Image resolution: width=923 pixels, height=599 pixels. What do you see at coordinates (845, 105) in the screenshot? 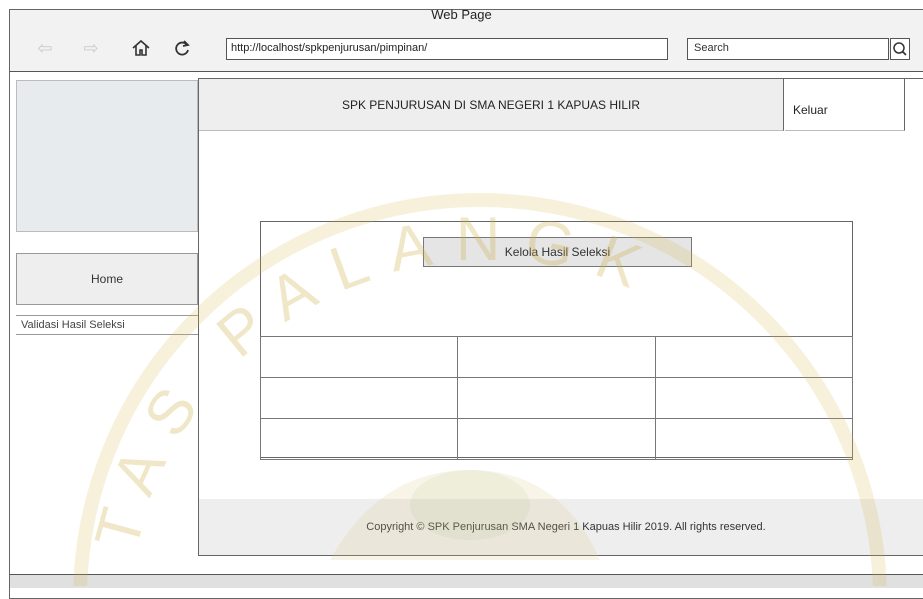
I see `logout-link: Keluar` at bounding box center [845, 105].